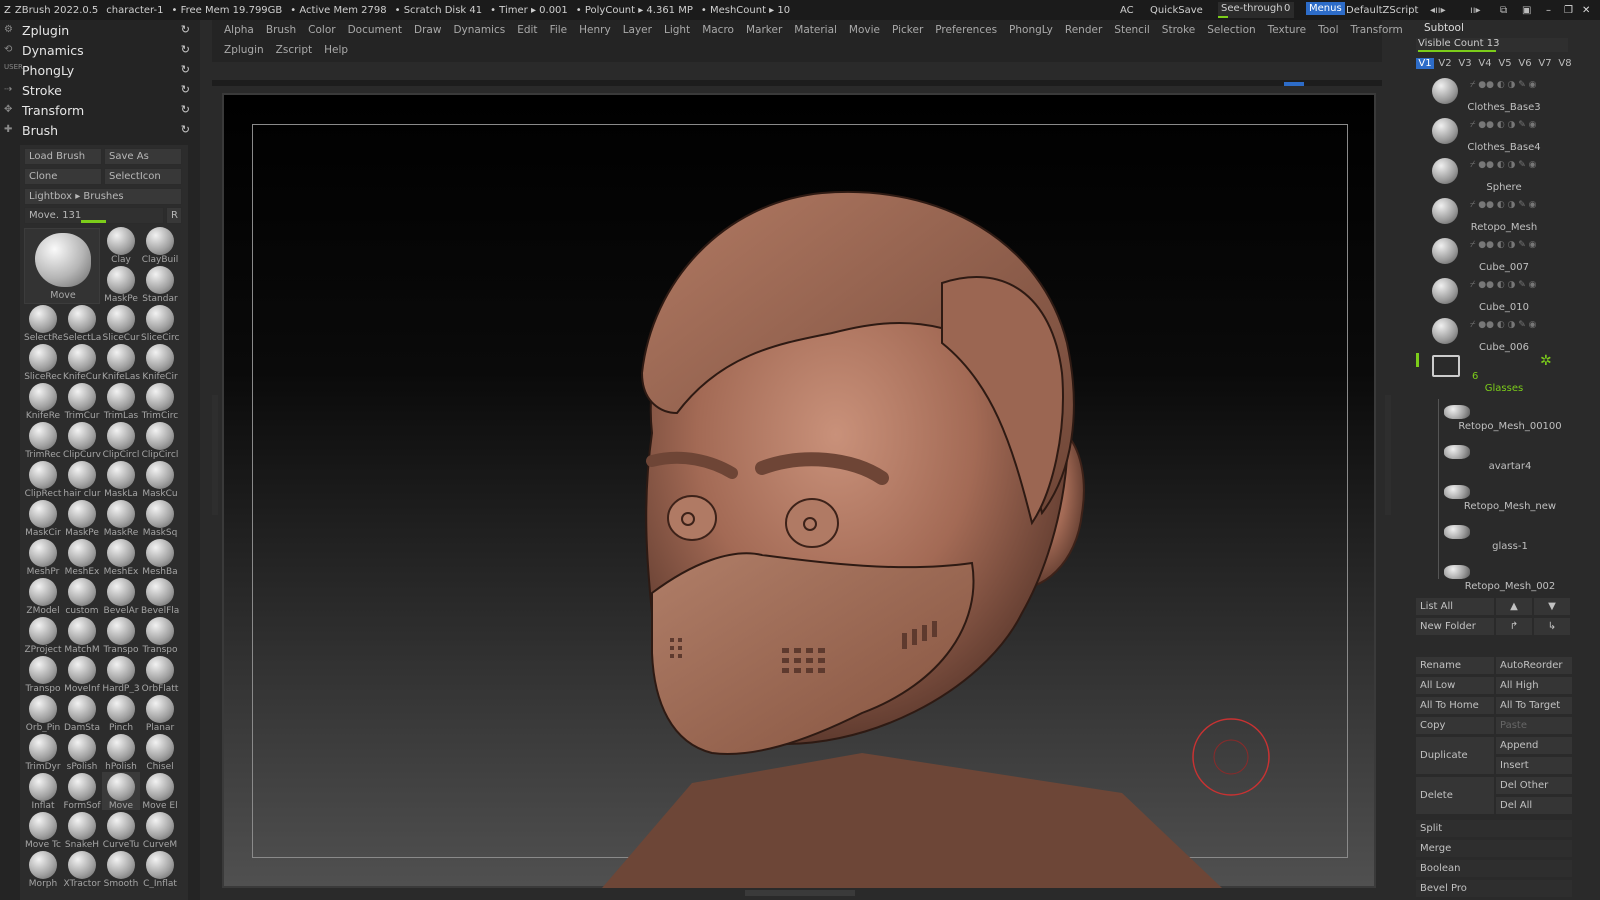  Describe the element at coordinates (121, 869) in the screenshot. I see `brush-smooth: Smooth` at that location.